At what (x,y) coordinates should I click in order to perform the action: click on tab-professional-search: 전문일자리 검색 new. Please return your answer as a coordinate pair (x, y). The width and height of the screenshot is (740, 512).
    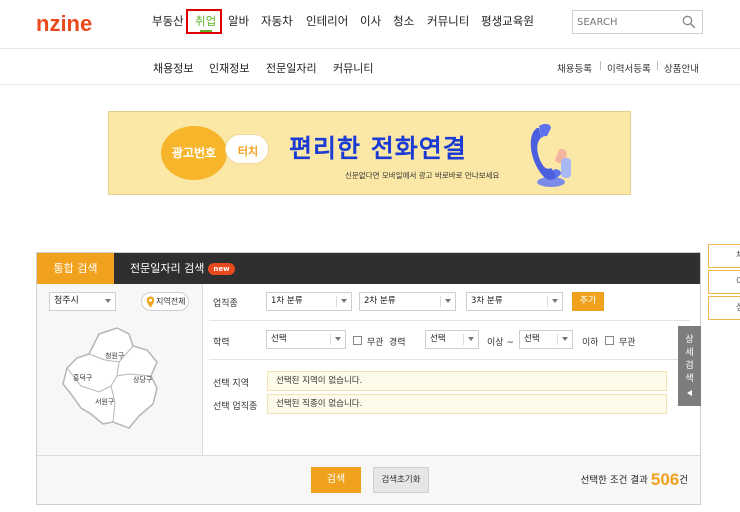
    Looking at the image, I should click on (182, 268).